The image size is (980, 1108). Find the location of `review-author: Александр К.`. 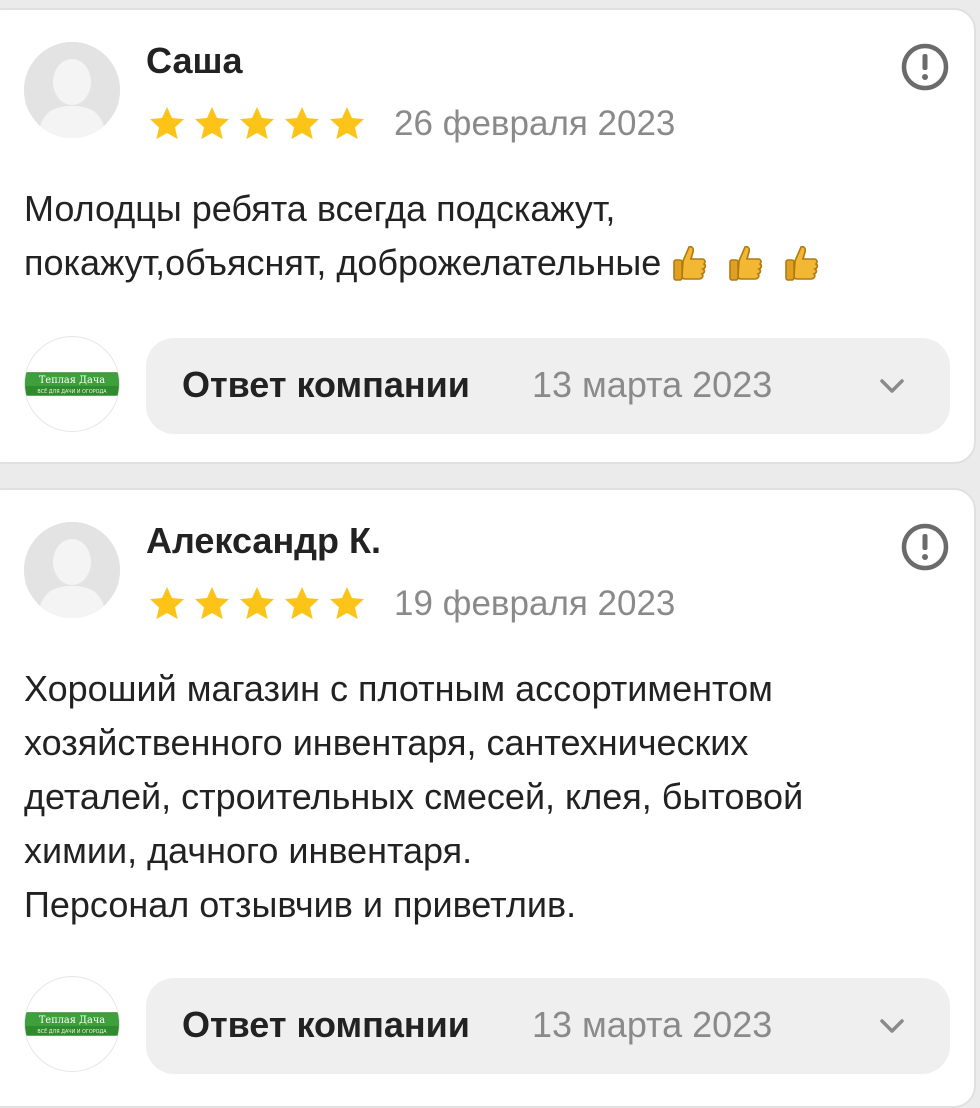

review-author: Александр К. is located at coordinates (263, 541).